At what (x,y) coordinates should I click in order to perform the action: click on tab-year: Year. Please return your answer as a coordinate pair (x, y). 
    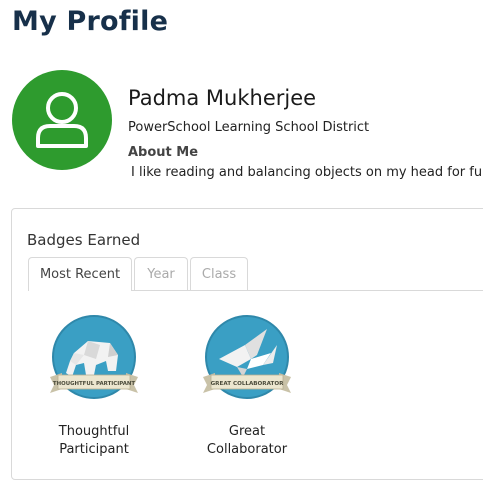
    Looking at the image, I should click on (161, 273).